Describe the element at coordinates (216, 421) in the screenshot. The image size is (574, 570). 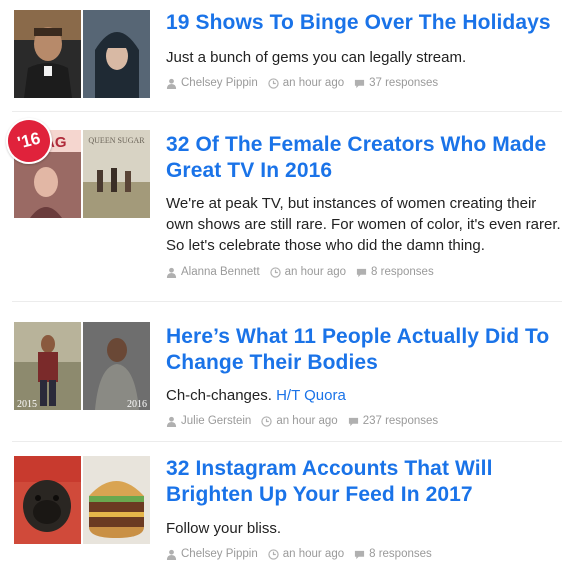
I see `author-name: Julie Gerstein` at that location.